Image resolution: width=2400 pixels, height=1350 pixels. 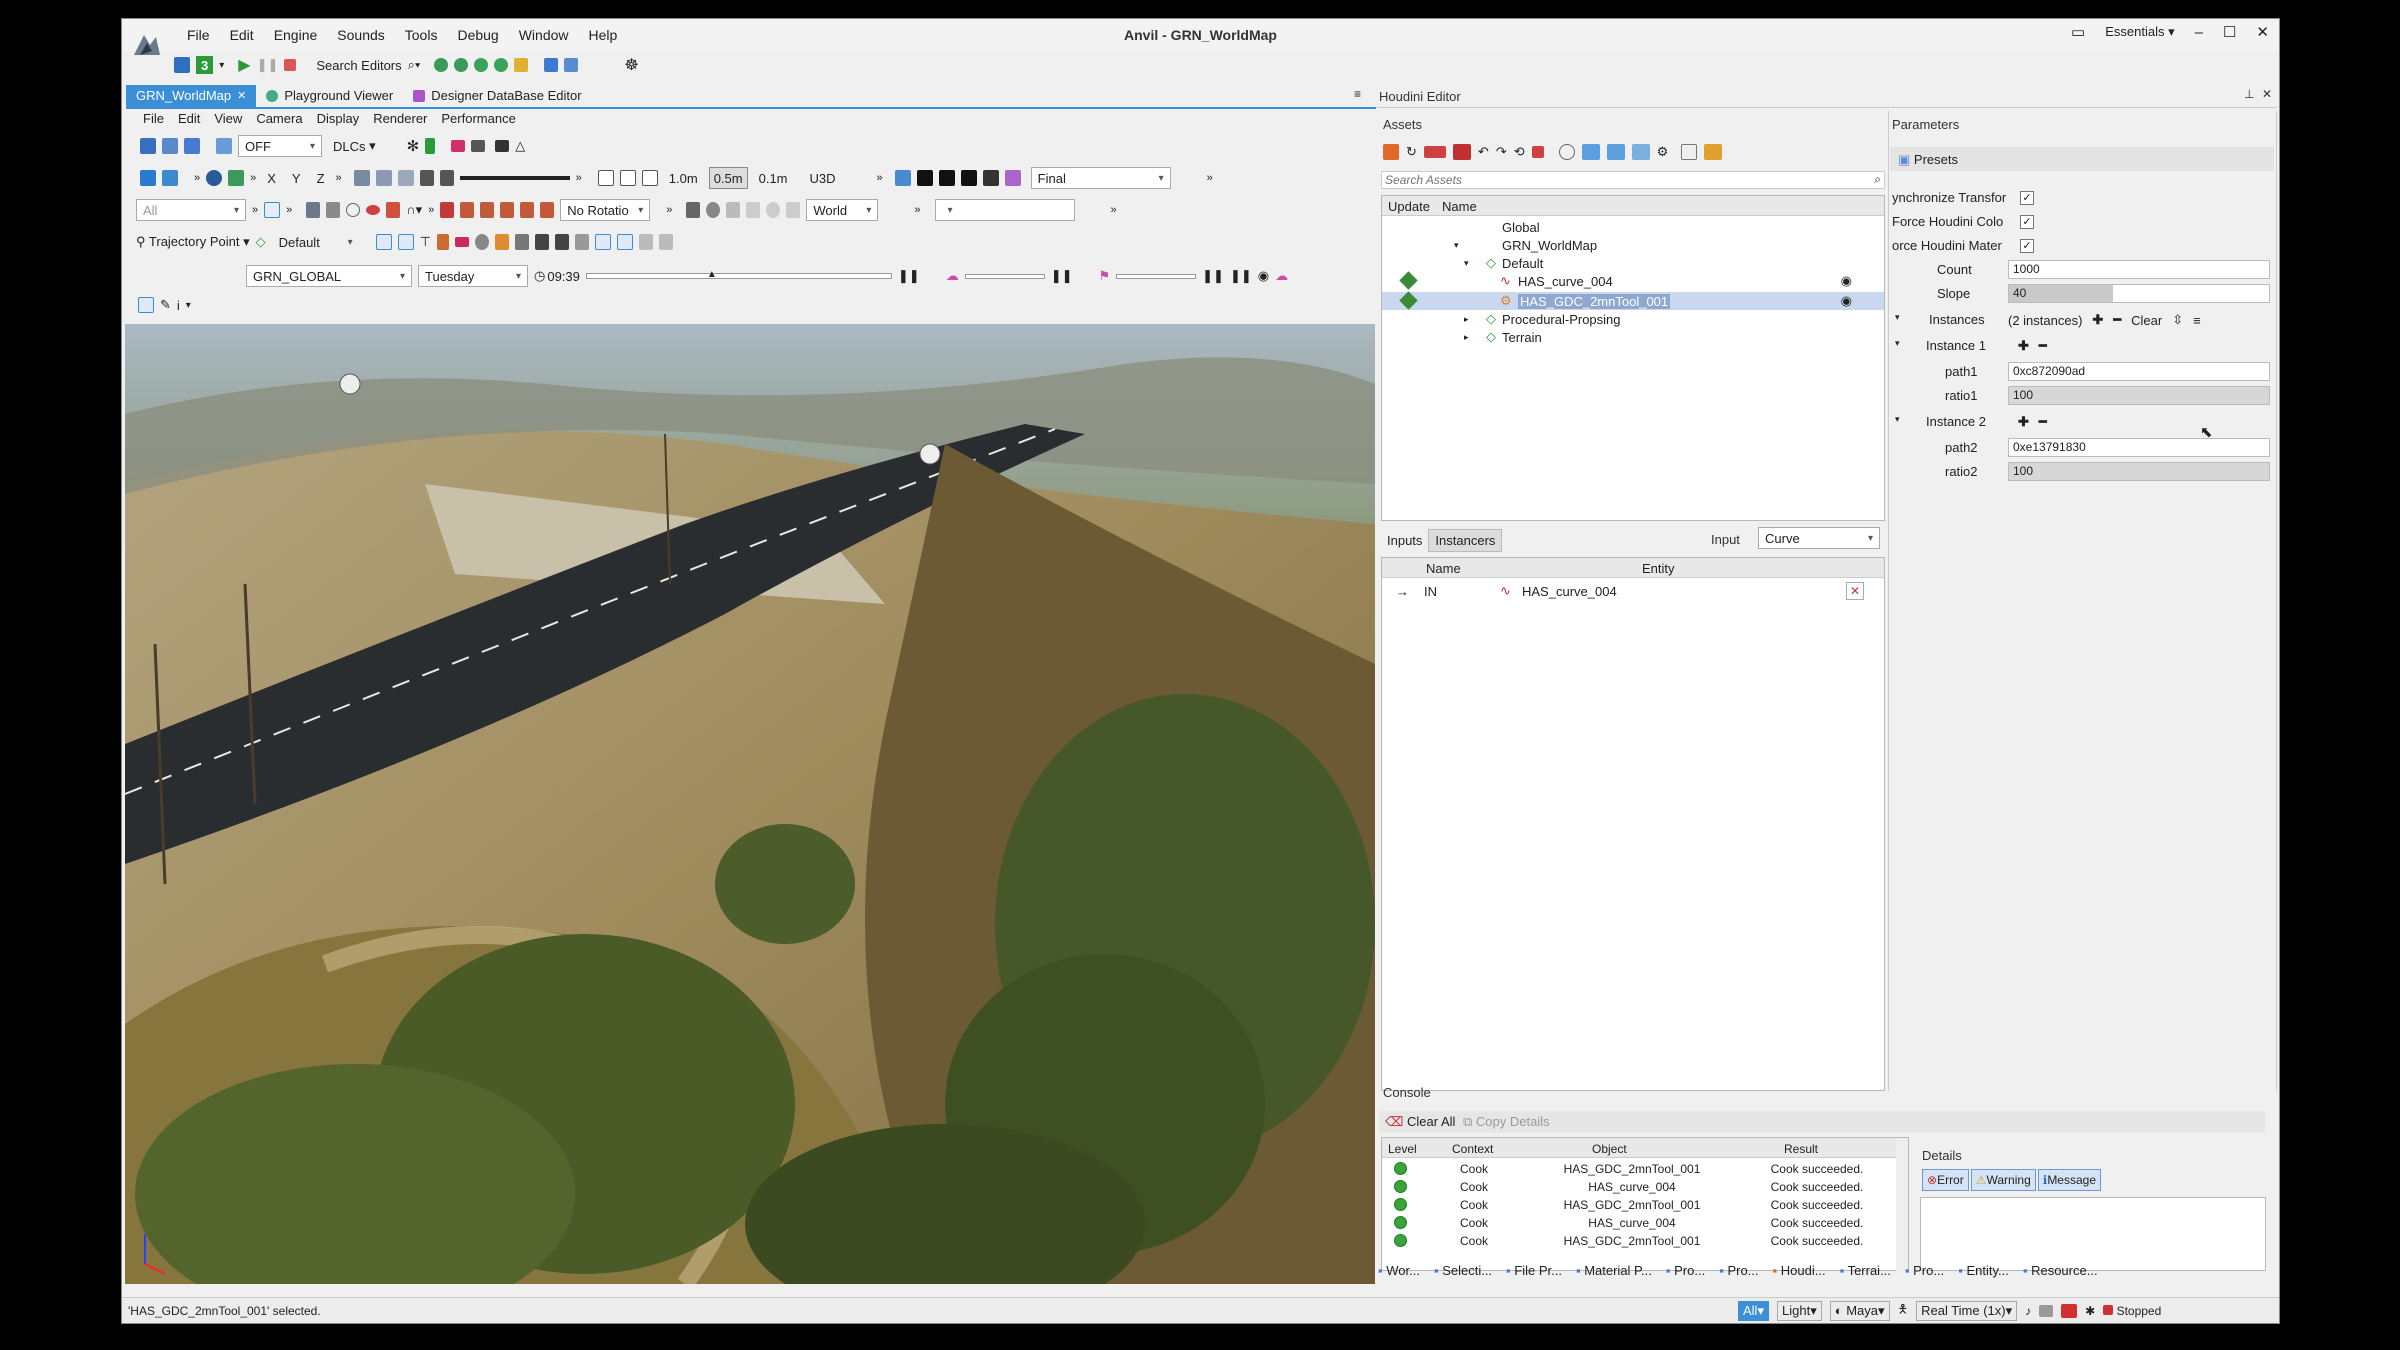 I want to click on orbit-icon, so click(x=353, y=210).